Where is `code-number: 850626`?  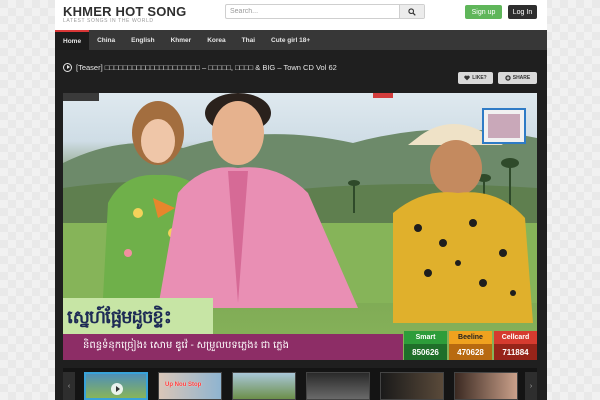
code-number: 850626 is located at coordinates (425, 352).